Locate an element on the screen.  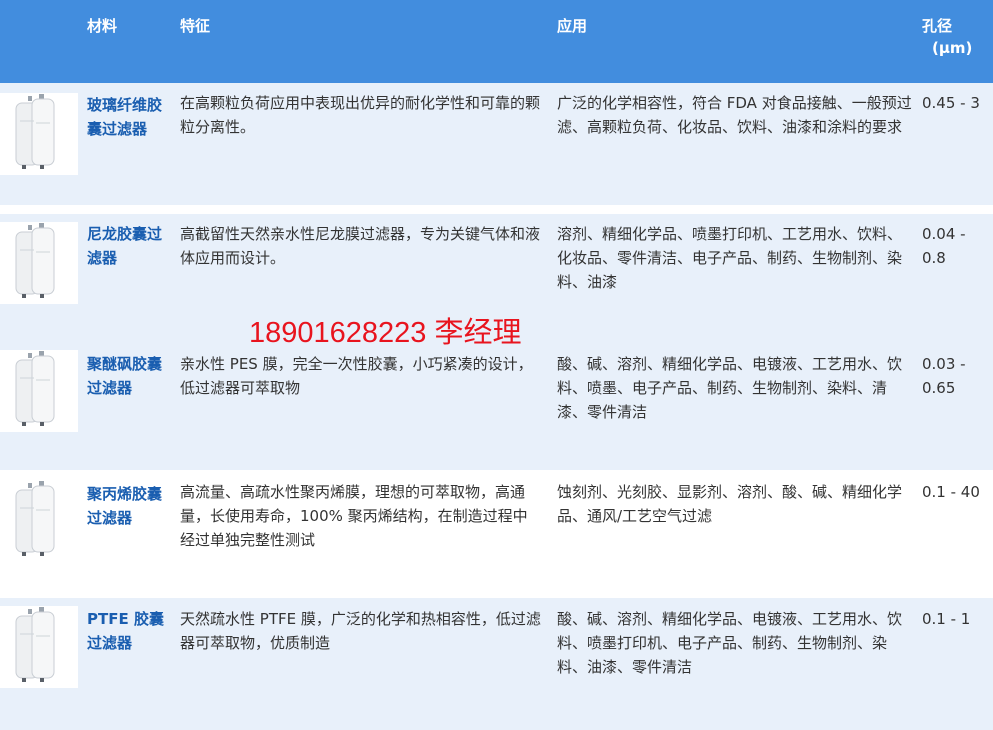
contact-watermark: 18901628223 李经理 is located at coordinates (385, 333).